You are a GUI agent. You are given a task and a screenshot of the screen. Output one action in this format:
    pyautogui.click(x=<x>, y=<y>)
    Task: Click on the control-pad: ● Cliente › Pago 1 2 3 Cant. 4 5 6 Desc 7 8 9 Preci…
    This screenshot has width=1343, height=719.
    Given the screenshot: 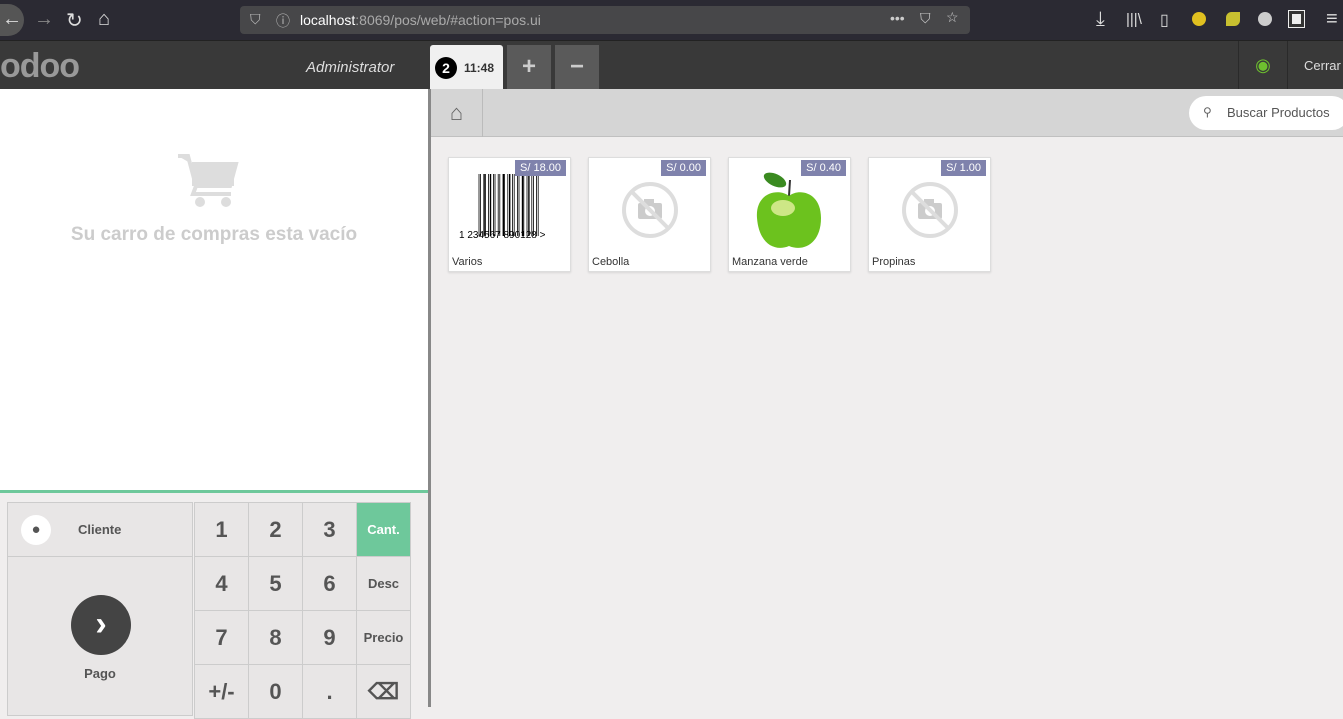 What is the action you would take?
    pyautogui.click(x=214, y=604)
    